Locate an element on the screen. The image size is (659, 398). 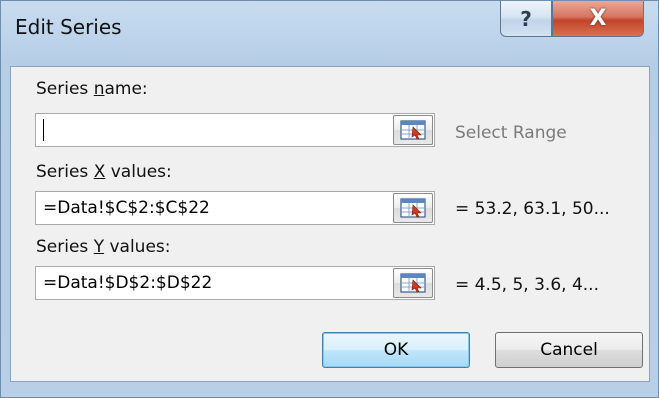
series-x-input: =Data!$C$2:$C$22 is located at coordinates (235, 208).